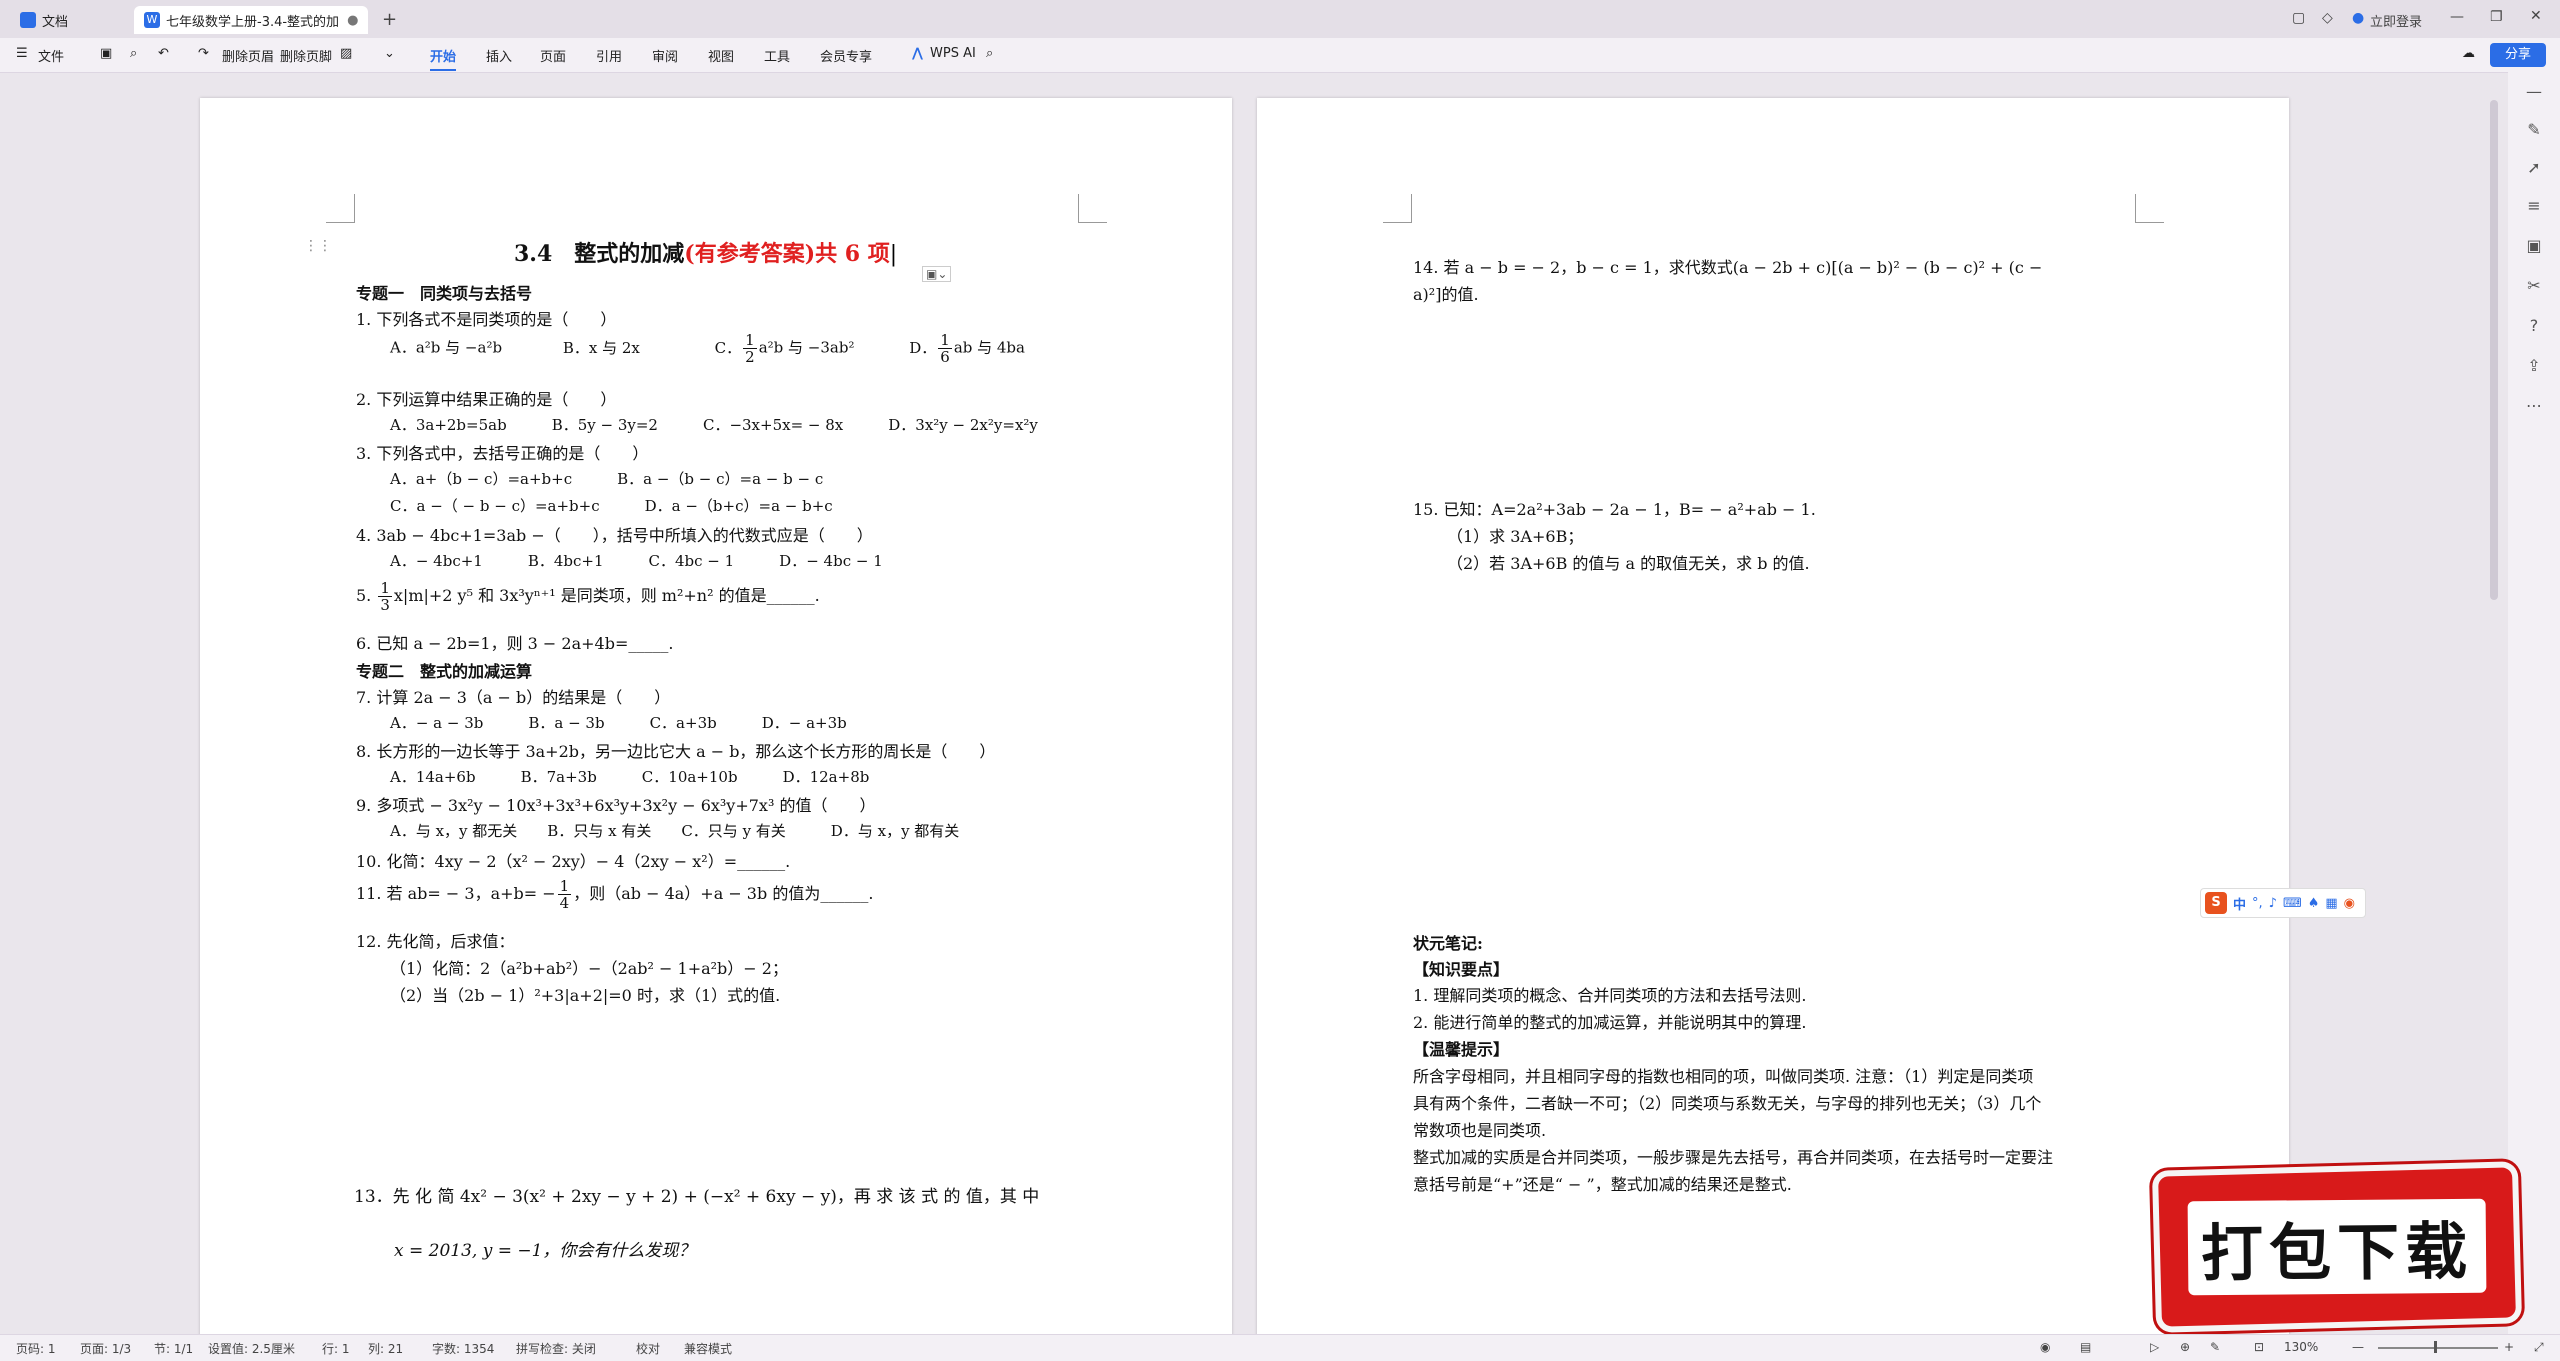 The width and height of the screenshot is (2560, 1361). Describe the element at coordinates (22, 53) in the screenshot. I see `menu-icon: ☰` at that location.